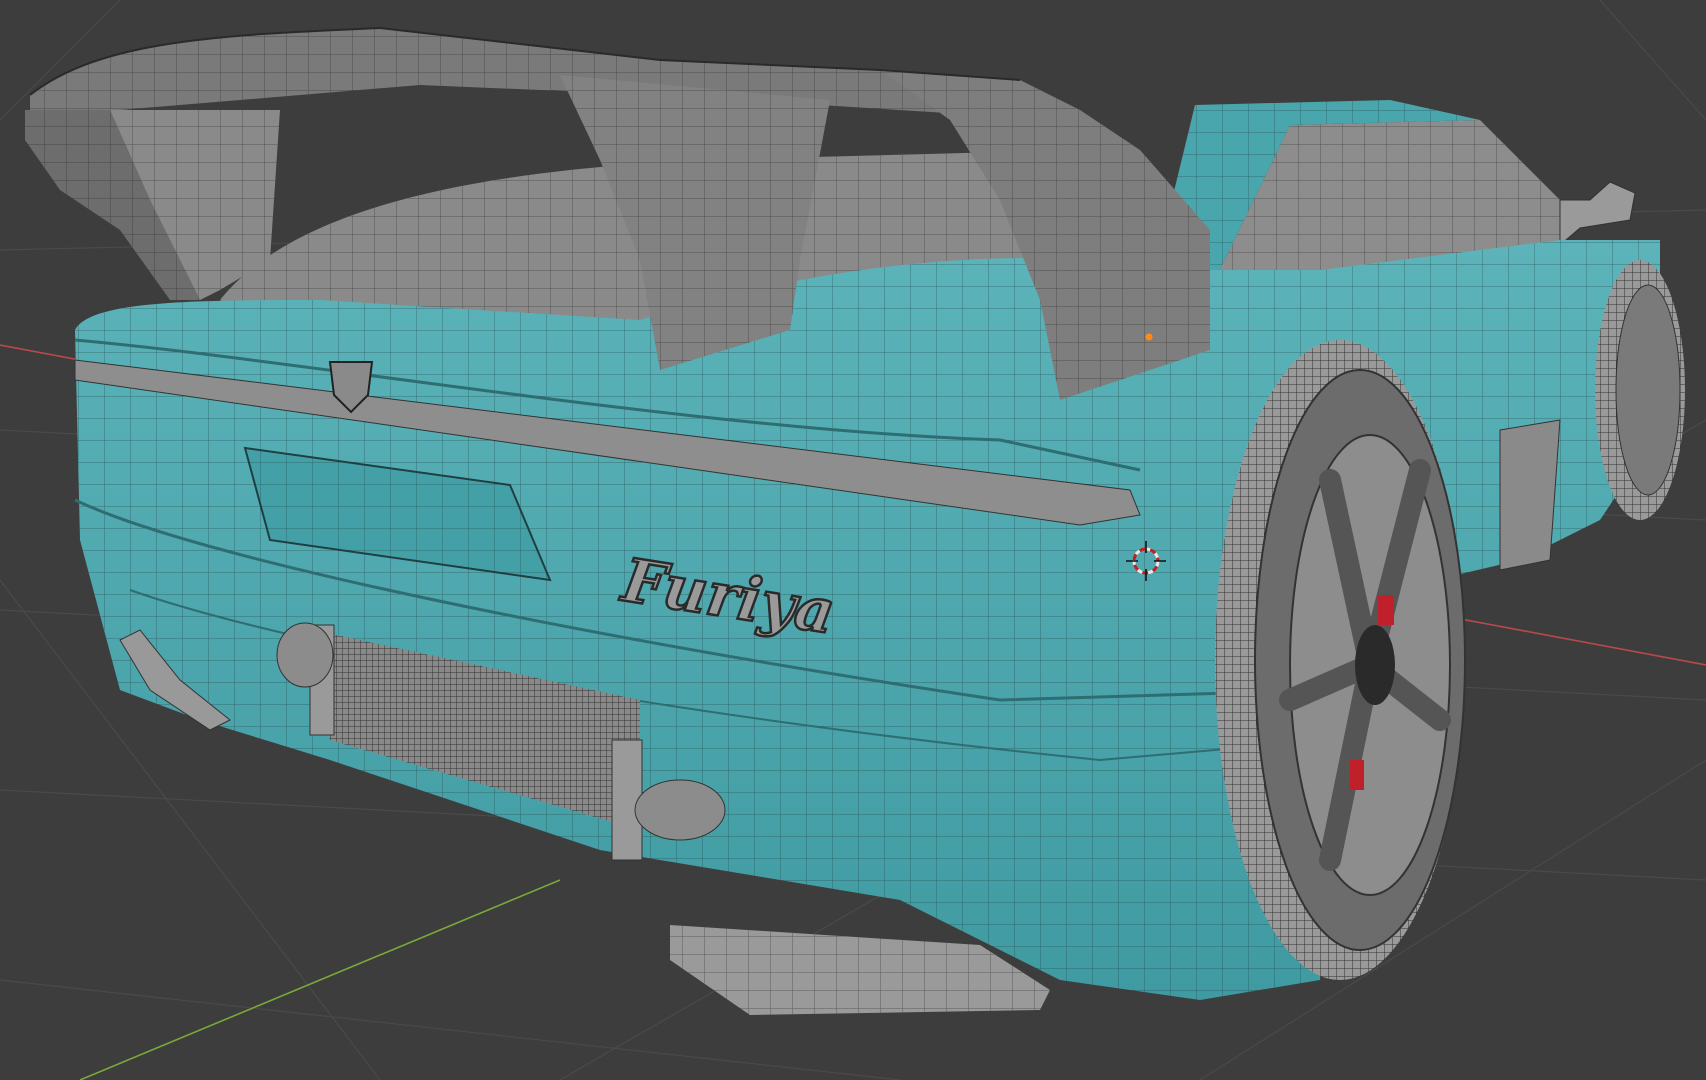  What do you see at coordinates (320, 979) in the screenshot?
I see `y-axis-line` at bounding box center [320, 979].